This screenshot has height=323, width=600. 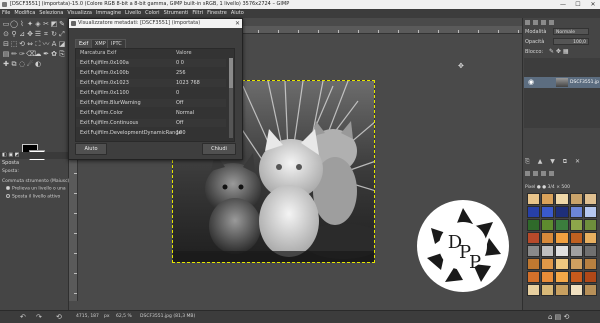 What do you see at coordinates (30, 64) in the screenshot?
I see `smudge-icon: ☄` at bounding box center [30, 64].